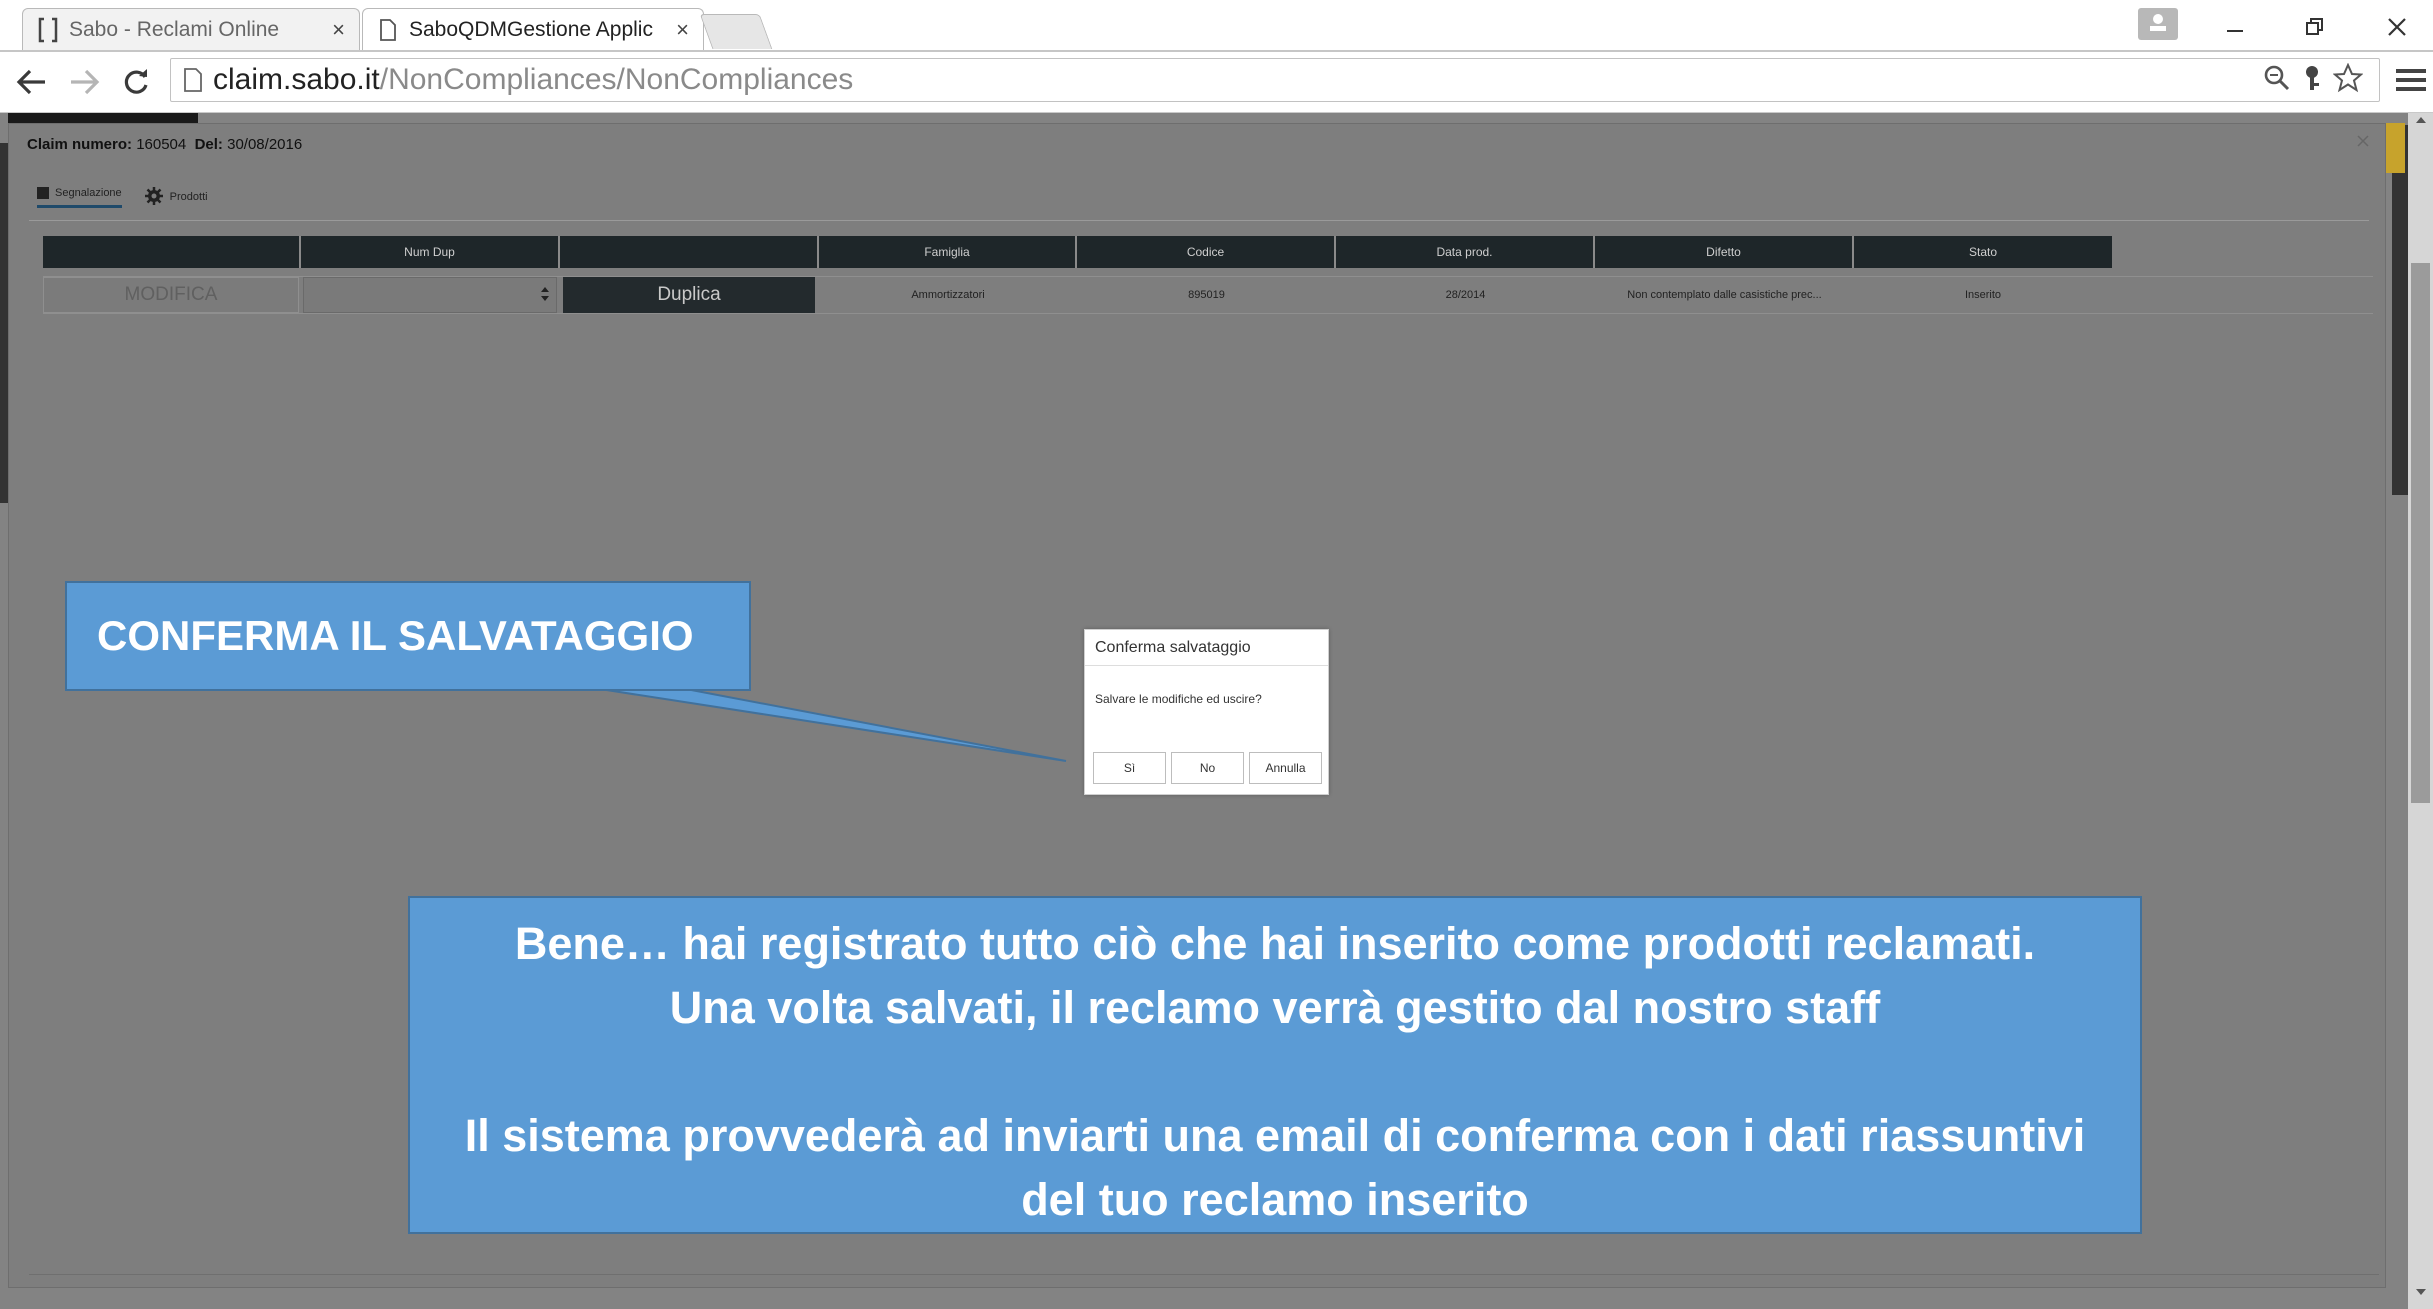 The image size is (2433, 1309). Describe the element at coordinates (2312, 81) in the screenshot. I see `key-icon` at that location.